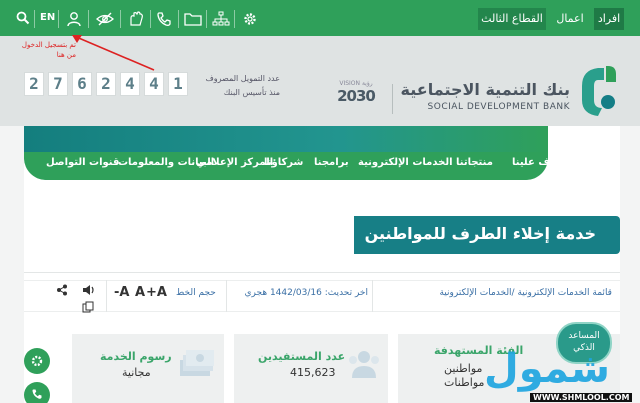 This screenshot has width=640, height=403. I want to click on tab-business: اعمال, so click(570, 19).